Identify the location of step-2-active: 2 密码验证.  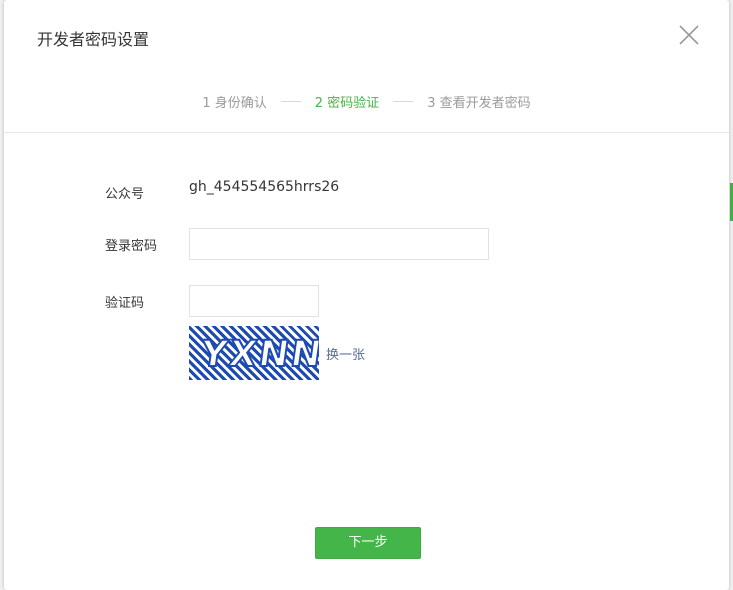
(347, 103).